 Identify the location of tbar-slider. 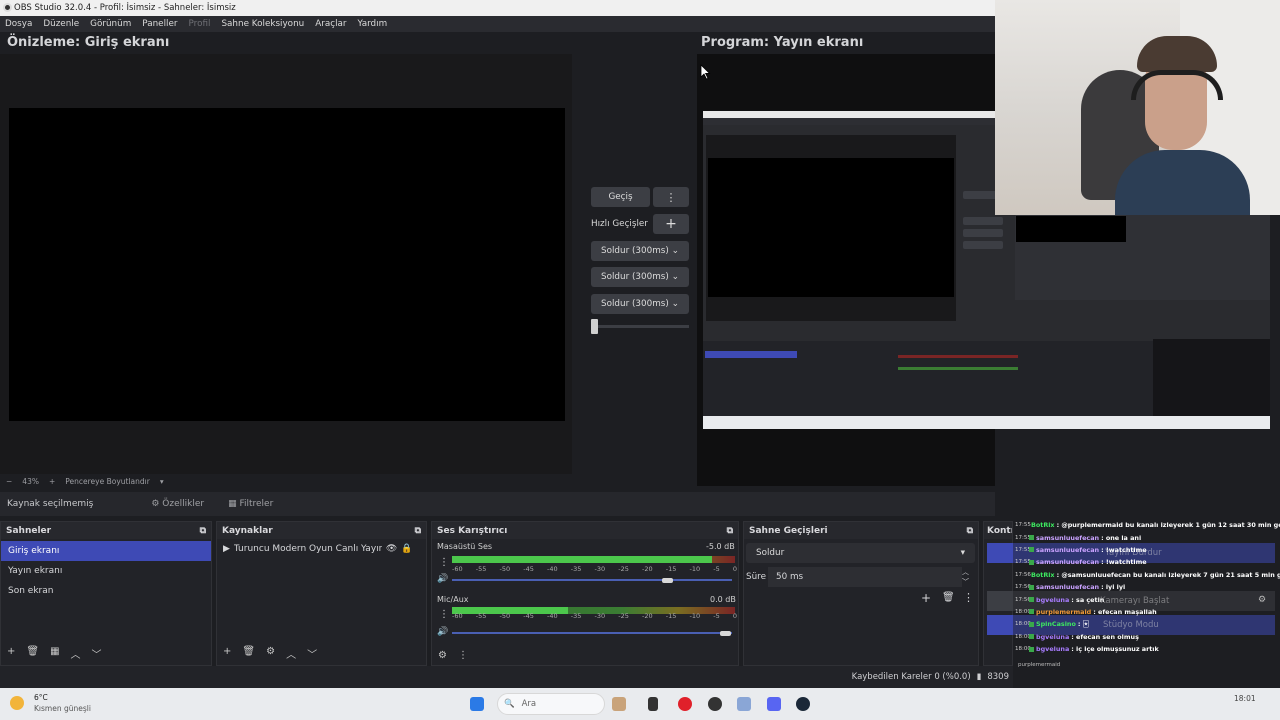
(641, 326).